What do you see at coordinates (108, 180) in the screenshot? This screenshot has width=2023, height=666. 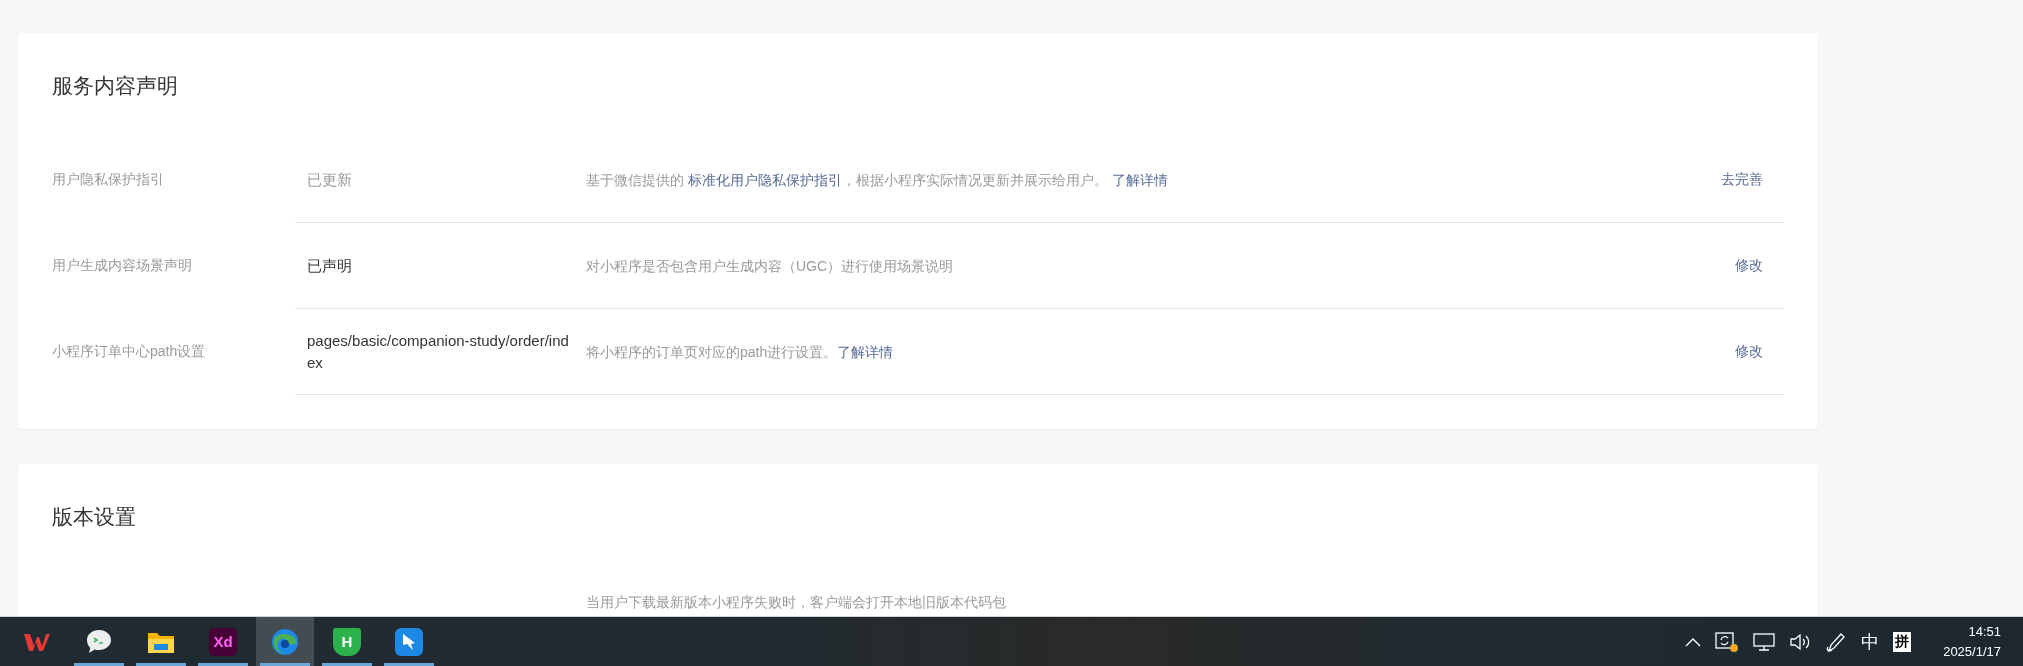 I see `row-label: 用户隐私保护指引` at bounding box center [108, 180].